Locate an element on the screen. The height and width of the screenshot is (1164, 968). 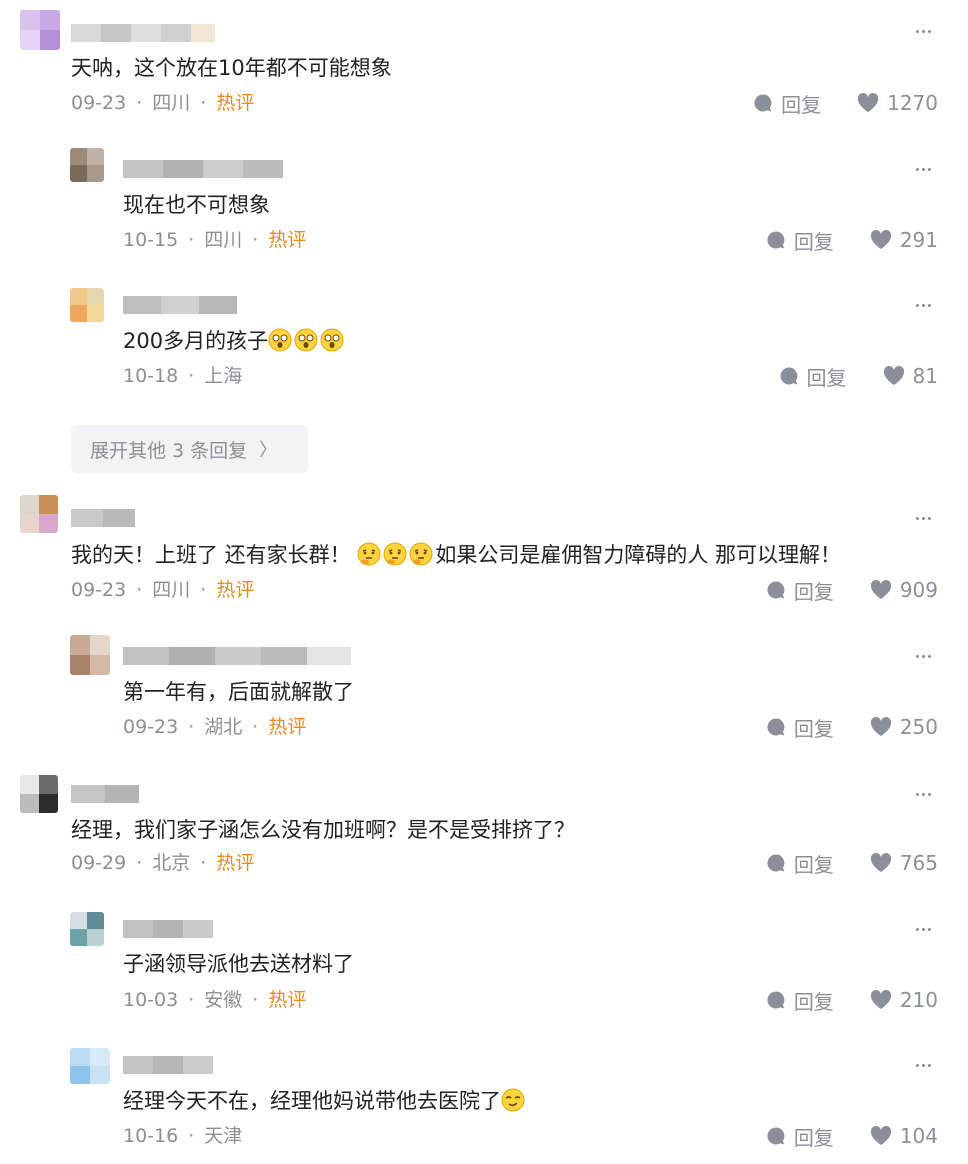
comment-actions: 回复 1270 is located at coordinates (845, 103).